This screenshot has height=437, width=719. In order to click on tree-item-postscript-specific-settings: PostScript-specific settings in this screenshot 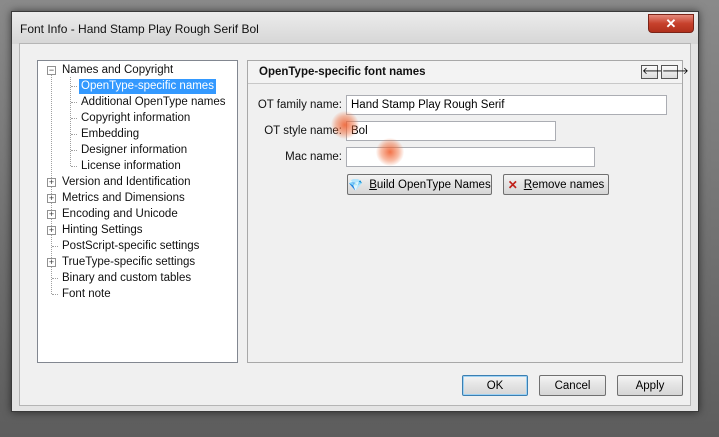, I will do `click(137, 246)`.